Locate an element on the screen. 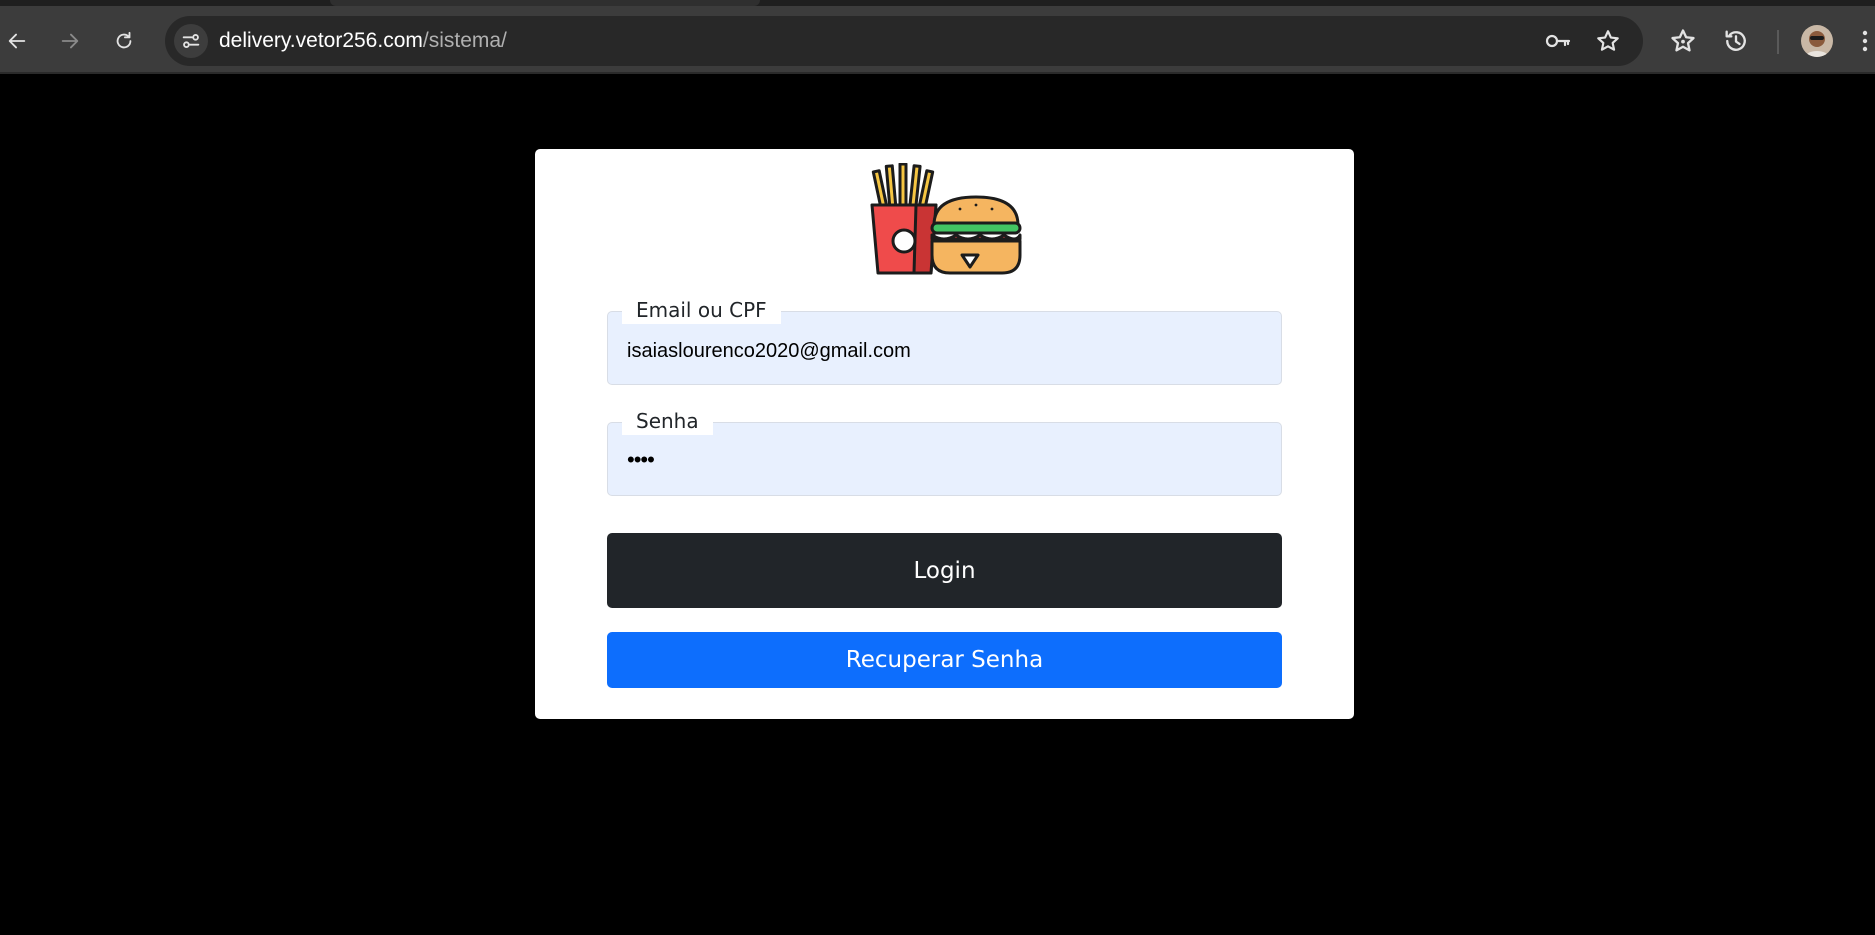 This screenshot has width=1875, height=935. password-input-value: •••• is located at coordinates (641, 460).